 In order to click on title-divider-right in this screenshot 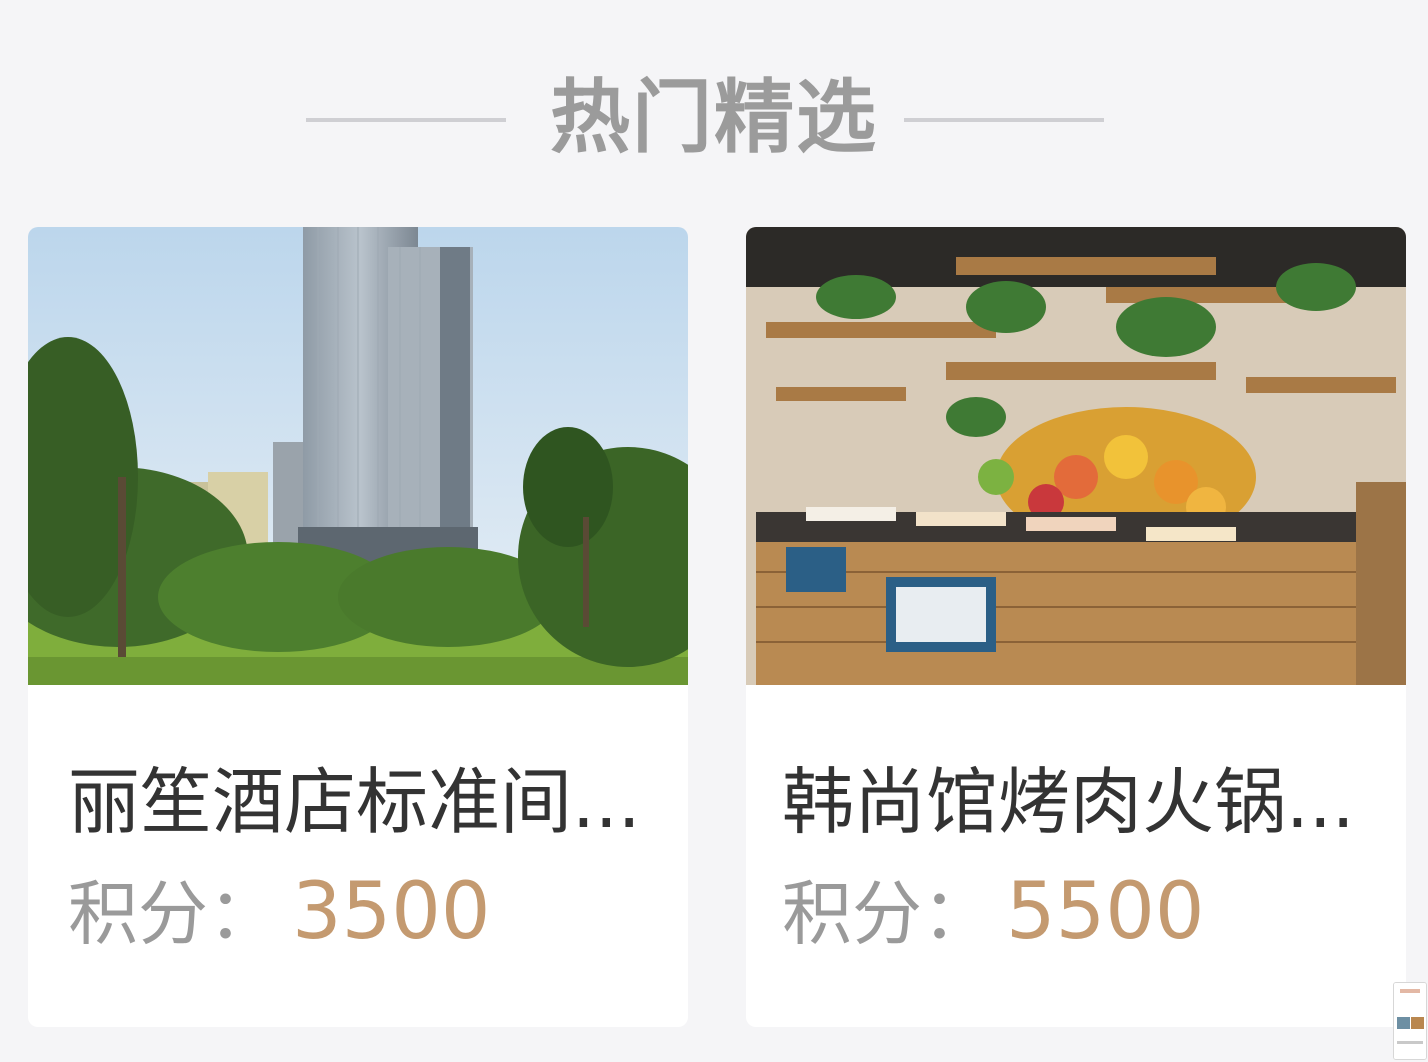, I will do `click(1004, 120)`.